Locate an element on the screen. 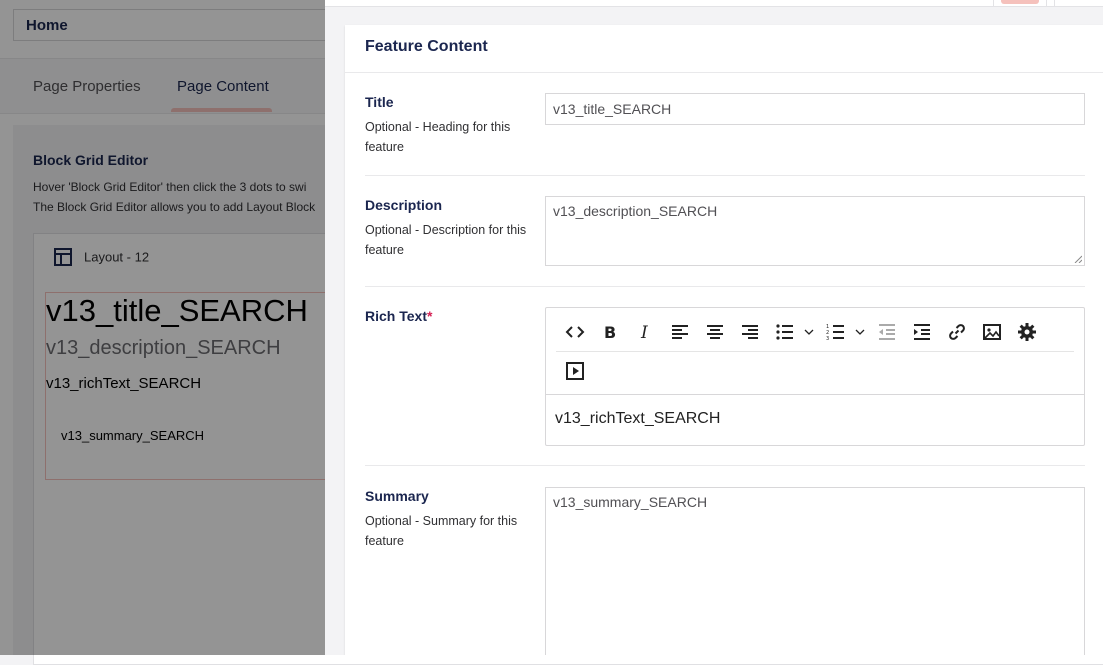 Image resolution: width=1103 pixels, height=665 pixels. panel-top-bar is located at coordinates (714, 3).